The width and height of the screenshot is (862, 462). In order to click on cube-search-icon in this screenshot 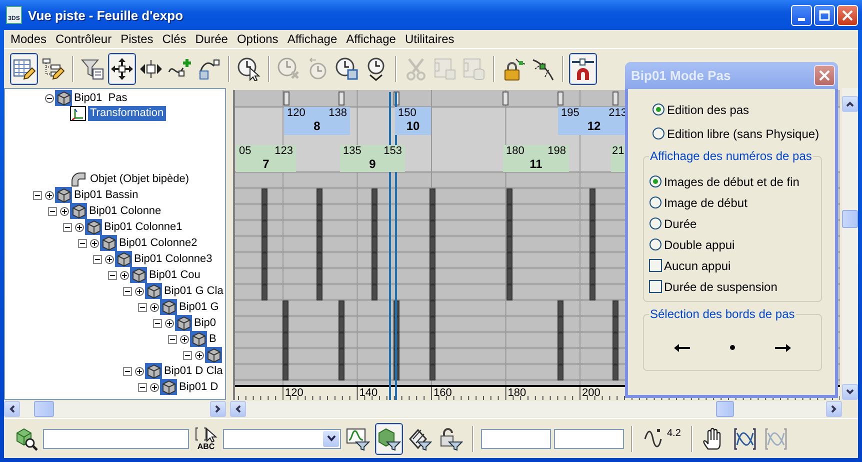, I will do `click(26, 438)`.